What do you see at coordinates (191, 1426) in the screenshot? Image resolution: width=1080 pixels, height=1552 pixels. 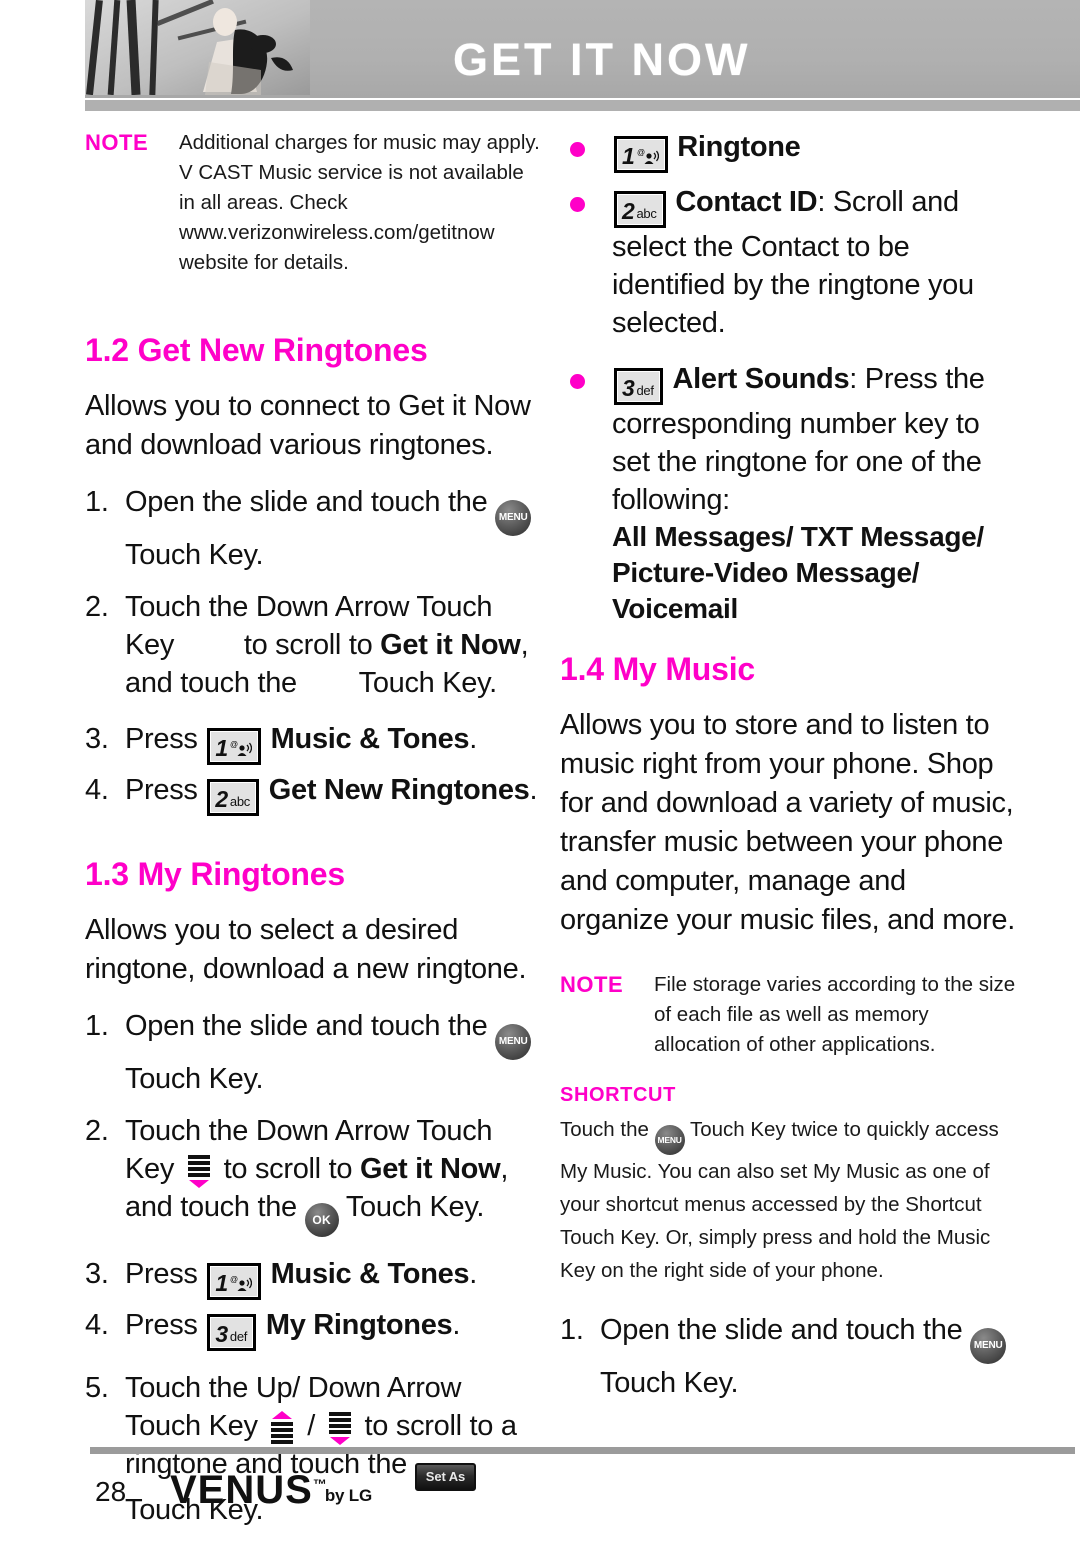 I see `step-line2-a: Touch Key` at bounding box center [191, 1426].